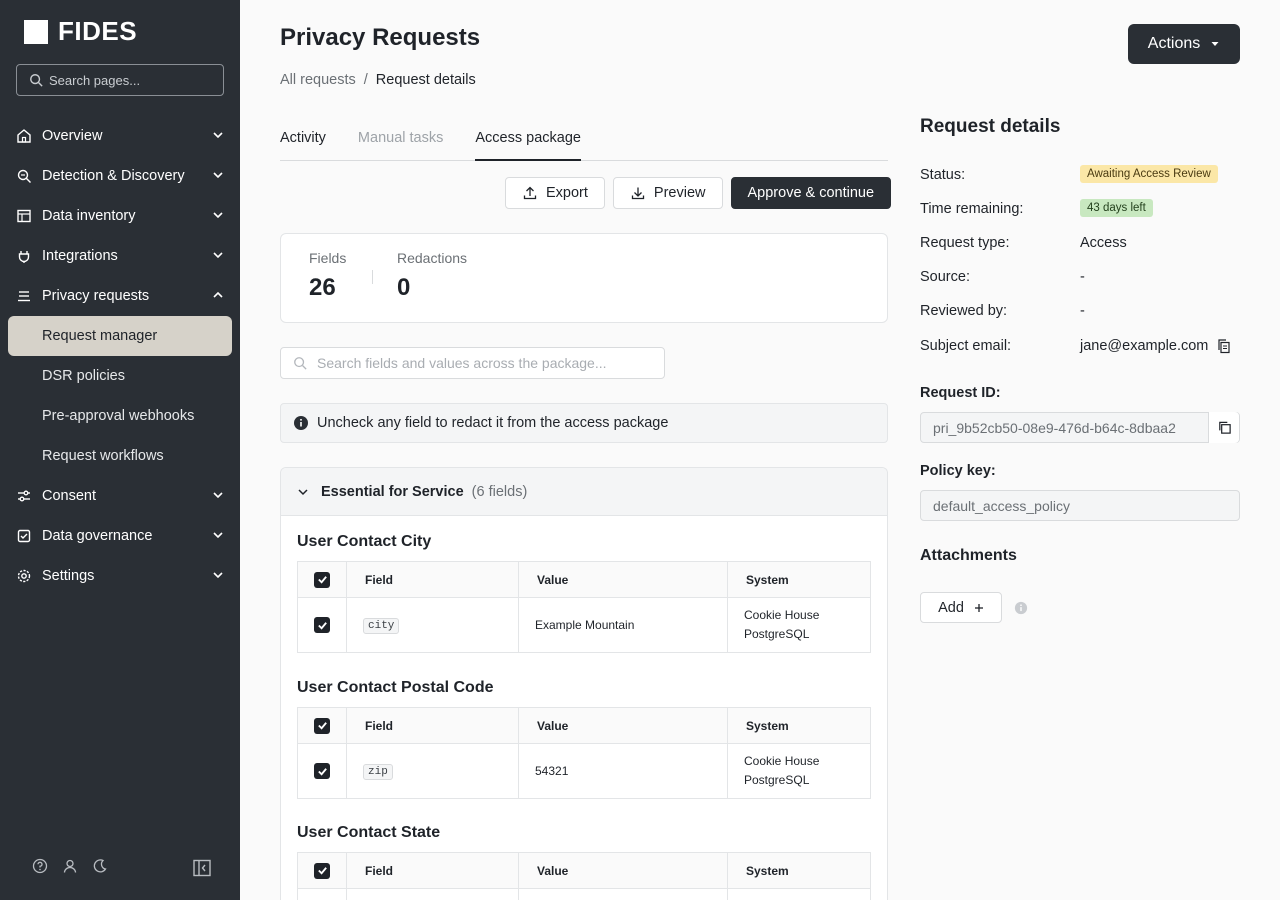 This screenshot has width=1280, height=900. I want to click on actions-button: Actions, so click(1184, 44).